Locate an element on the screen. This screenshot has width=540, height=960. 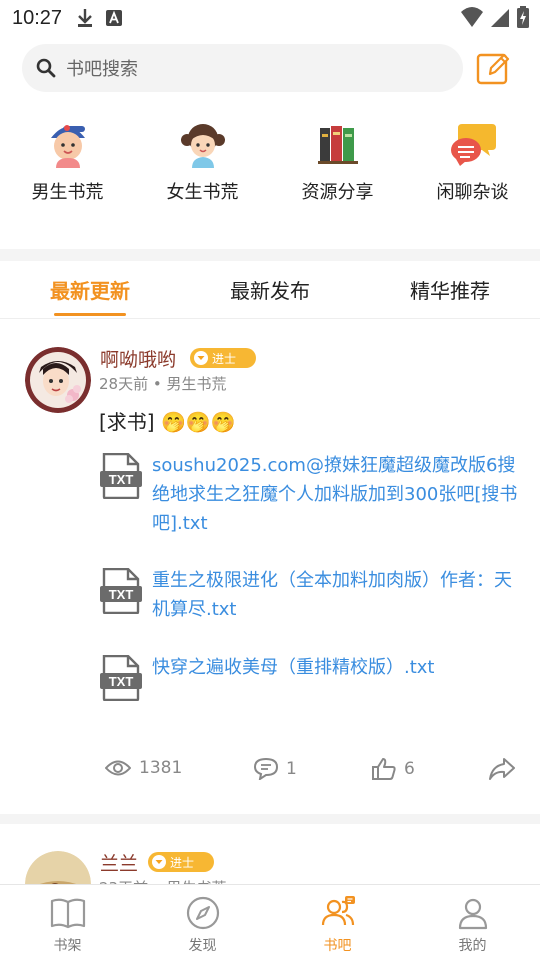
author-name: 兰兰 is located at coordinates (119, 862).